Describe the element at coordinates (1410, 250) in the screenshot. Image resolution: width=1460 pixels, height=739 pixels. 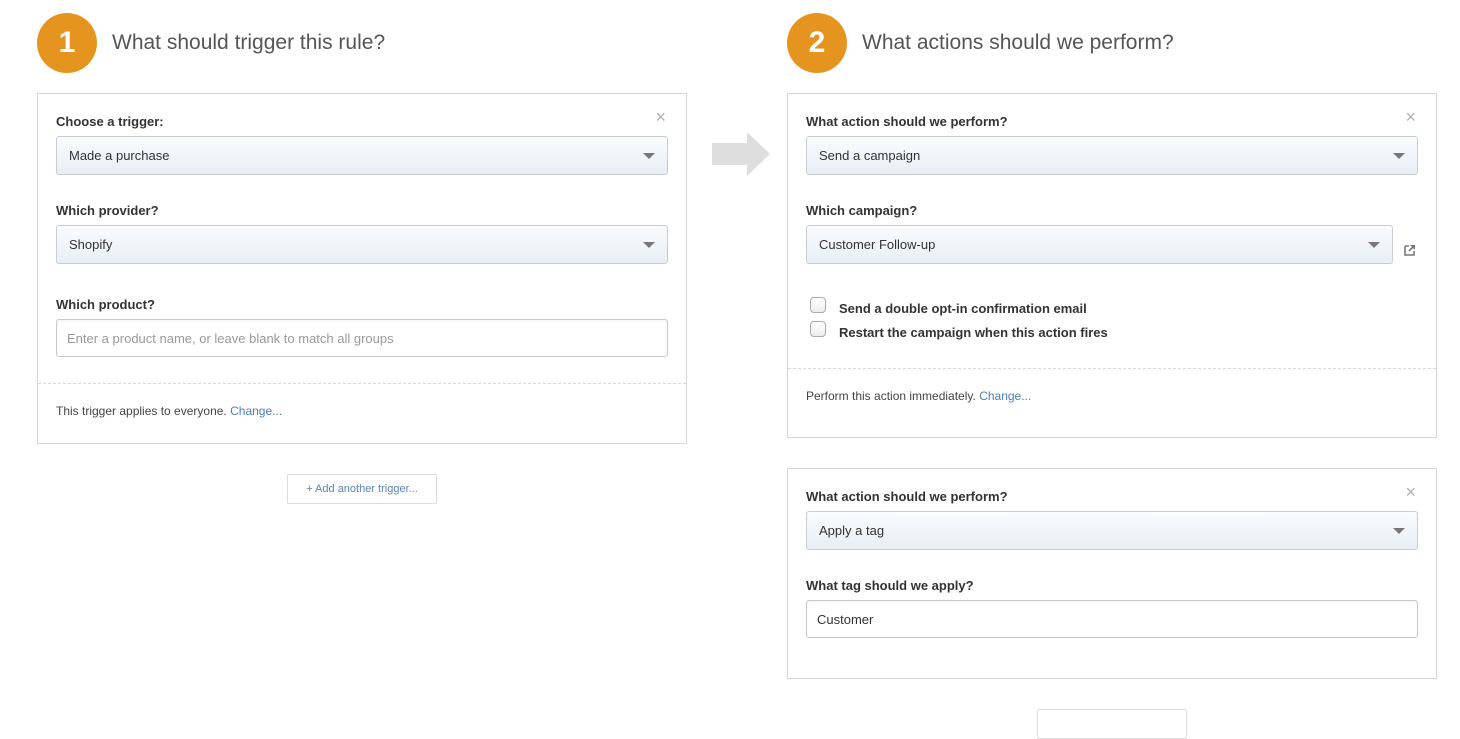
I see `external-link-icon` at that location.